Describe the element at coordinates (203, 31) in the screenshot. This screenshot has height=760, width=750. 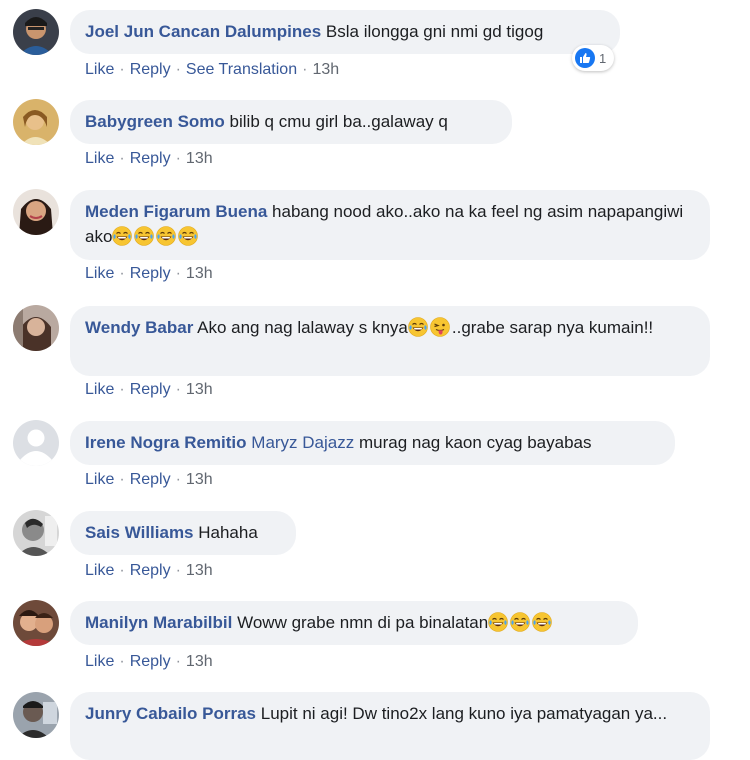
I see `comment-author: Joel Jun Cancan Dalumpines` at that location.